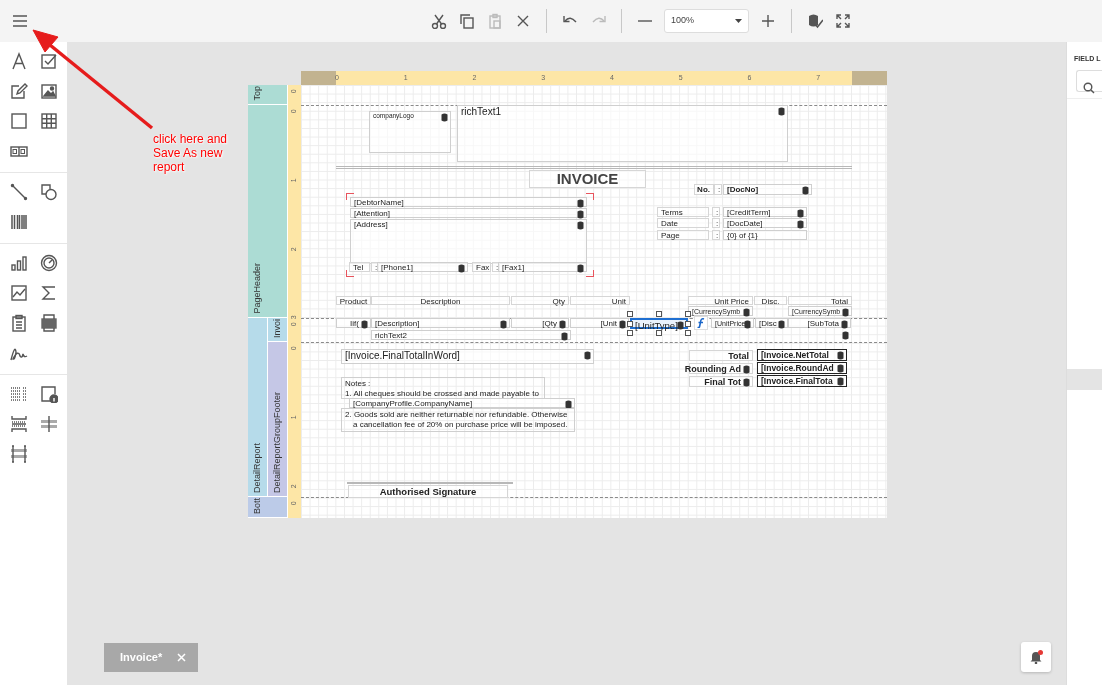 The height and width of the screenshot is (685, 1102). What do you see at coordinates (523, 21) in the screenshot?
I see `close-icon` at bounding box center [523, 21].